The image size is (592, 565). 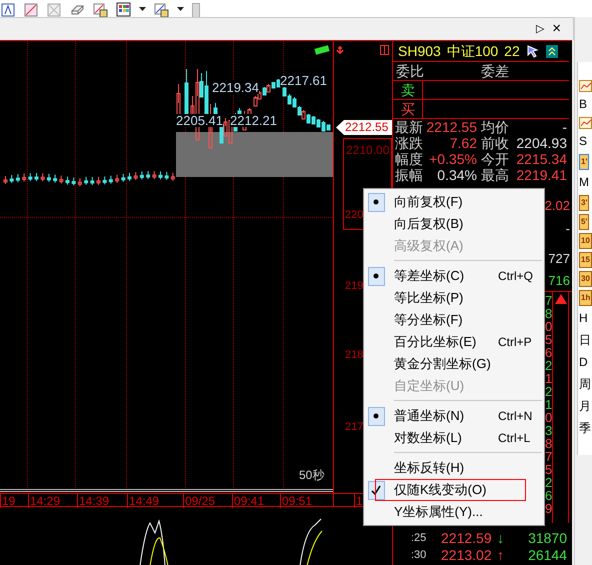 What do you see at coordinates (495, 159) in the screenshot?
I see `stat-label: 今开` at bounding box center [495, 159].